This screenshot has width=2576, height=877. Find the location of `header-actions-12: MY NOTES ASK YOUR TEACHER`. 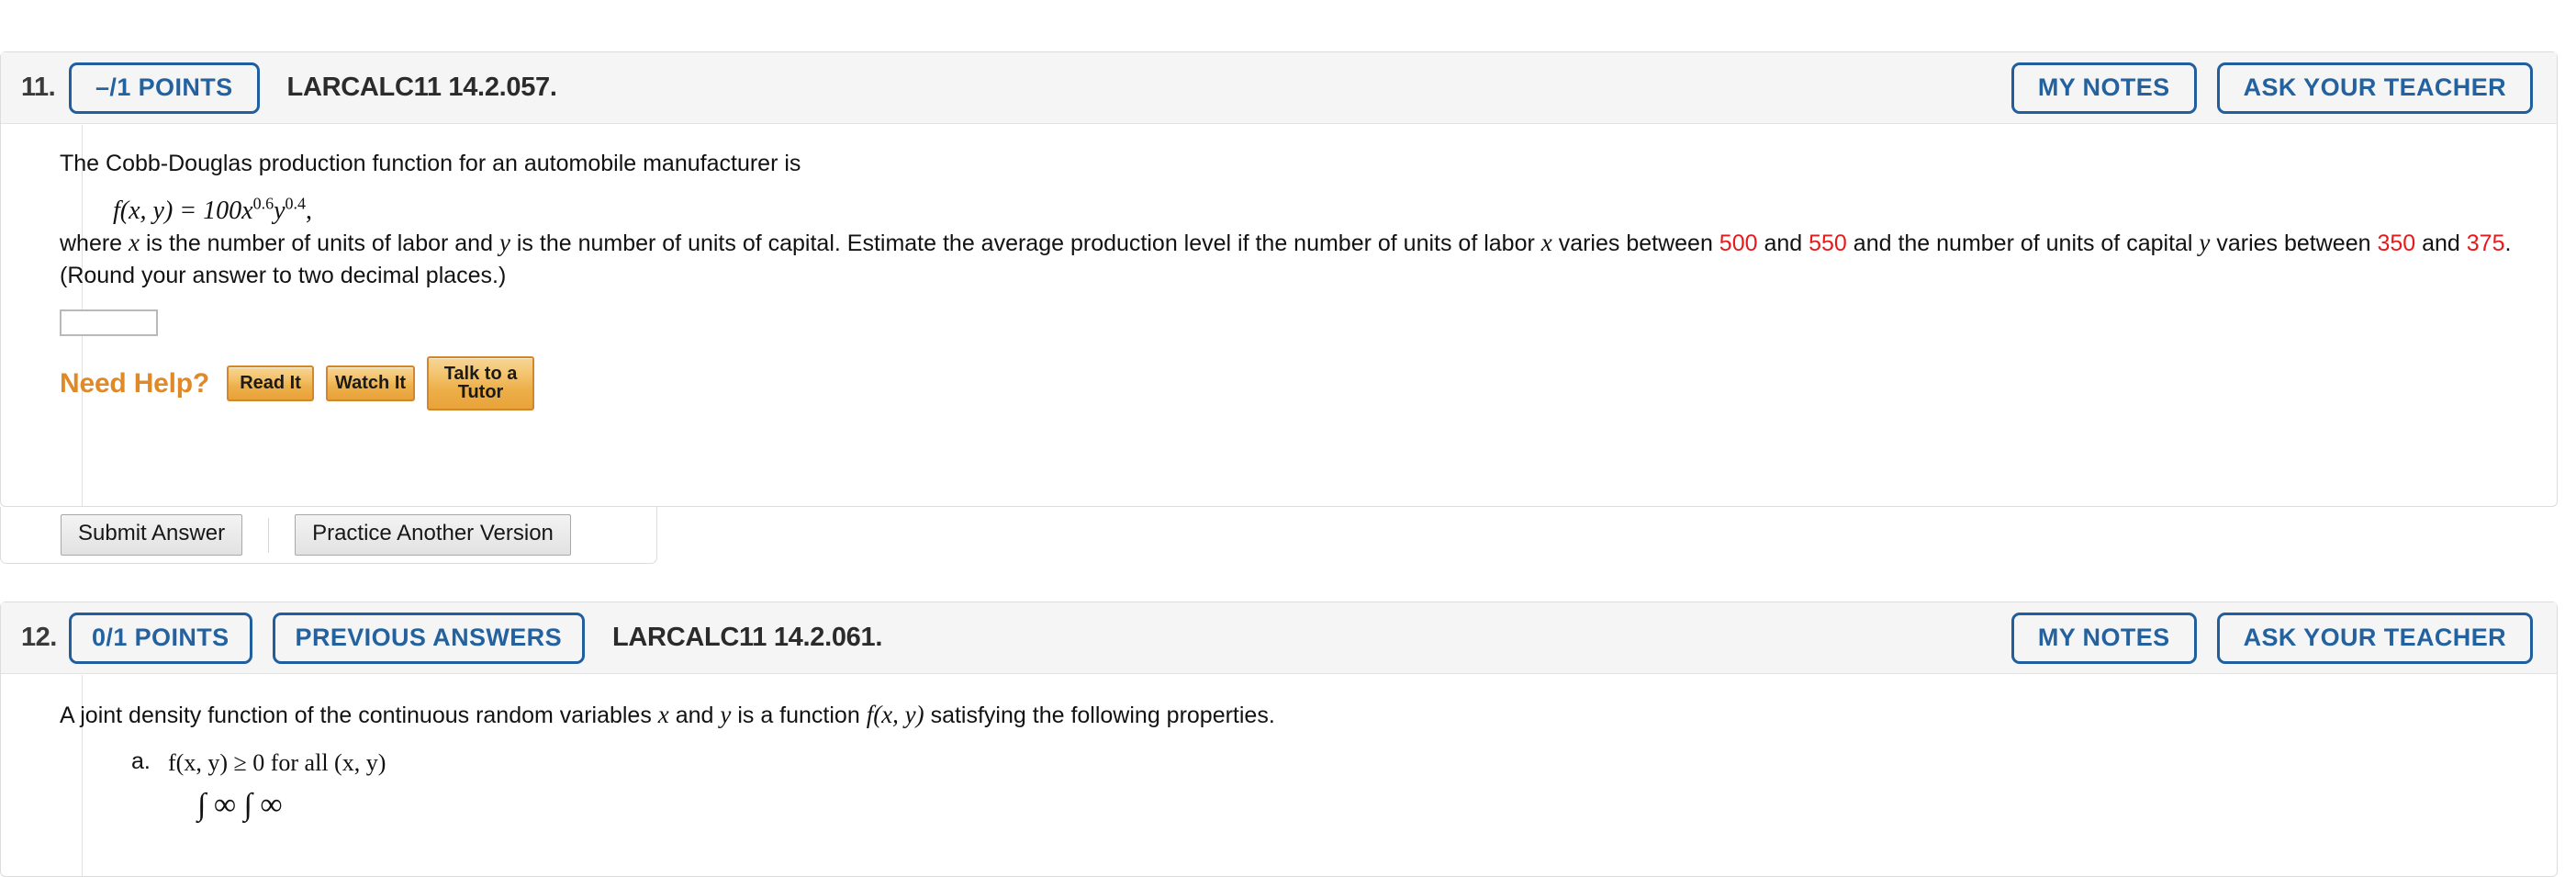

header-actions-12: MY NOTES ASK YOUR TEACHER is located at coordinates (2271, 638).